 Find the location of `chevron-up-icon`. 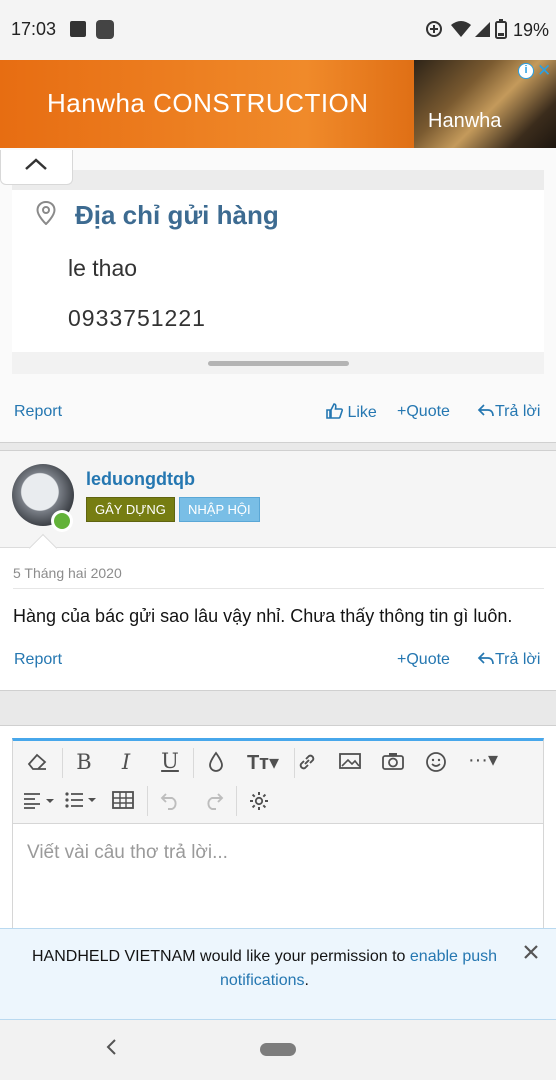

chevron-up-icon is located at coordinates (36, 164).